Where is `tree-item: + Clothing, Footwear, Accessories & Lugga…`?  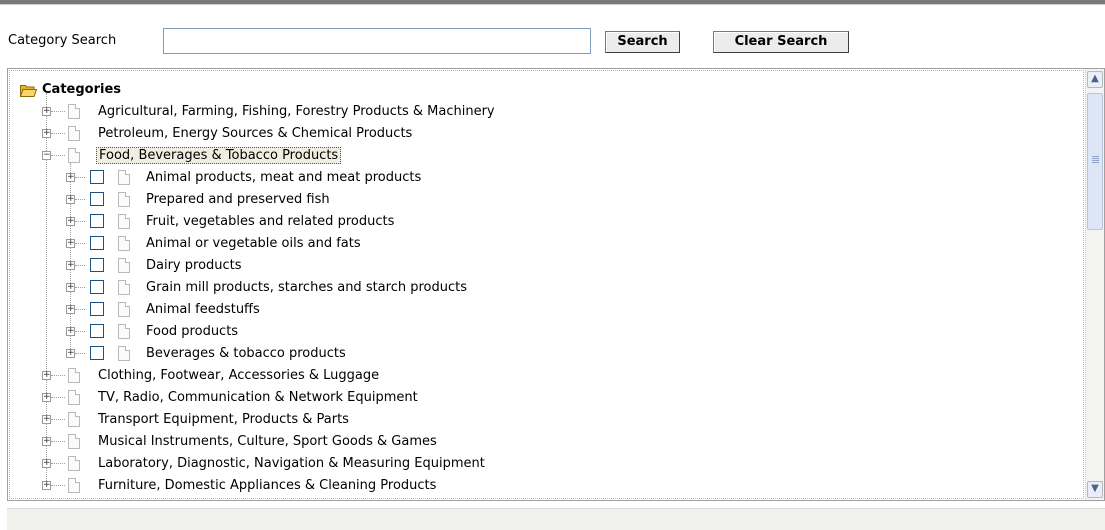
tree-item: + Clothing, Footwear, Accessories & Lugga… is located at coordinates (360, 376).